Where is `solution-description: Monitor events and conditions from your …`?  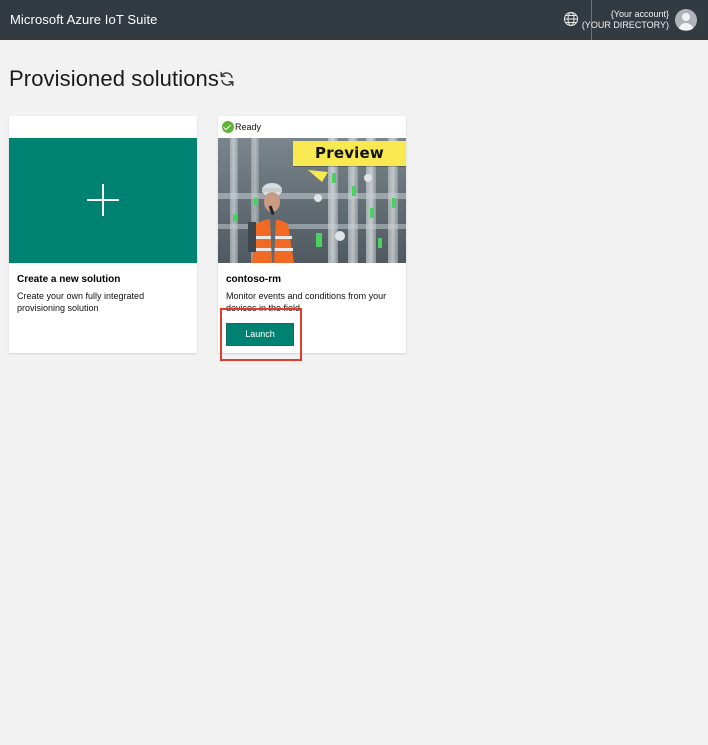
solution-description: Monitor events and conditions from your … is located at coordinates (306, 302).